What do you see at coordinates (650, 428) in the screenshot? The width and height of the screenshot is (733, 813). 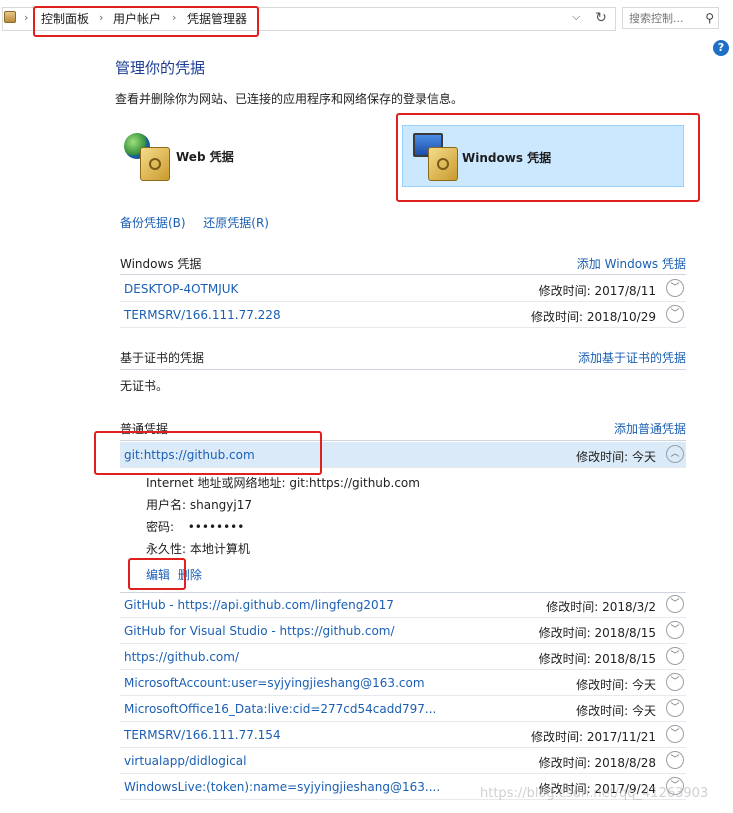 I see `add-generic-credential-link: 添加普通凭据` at bounding box center [650, 428].